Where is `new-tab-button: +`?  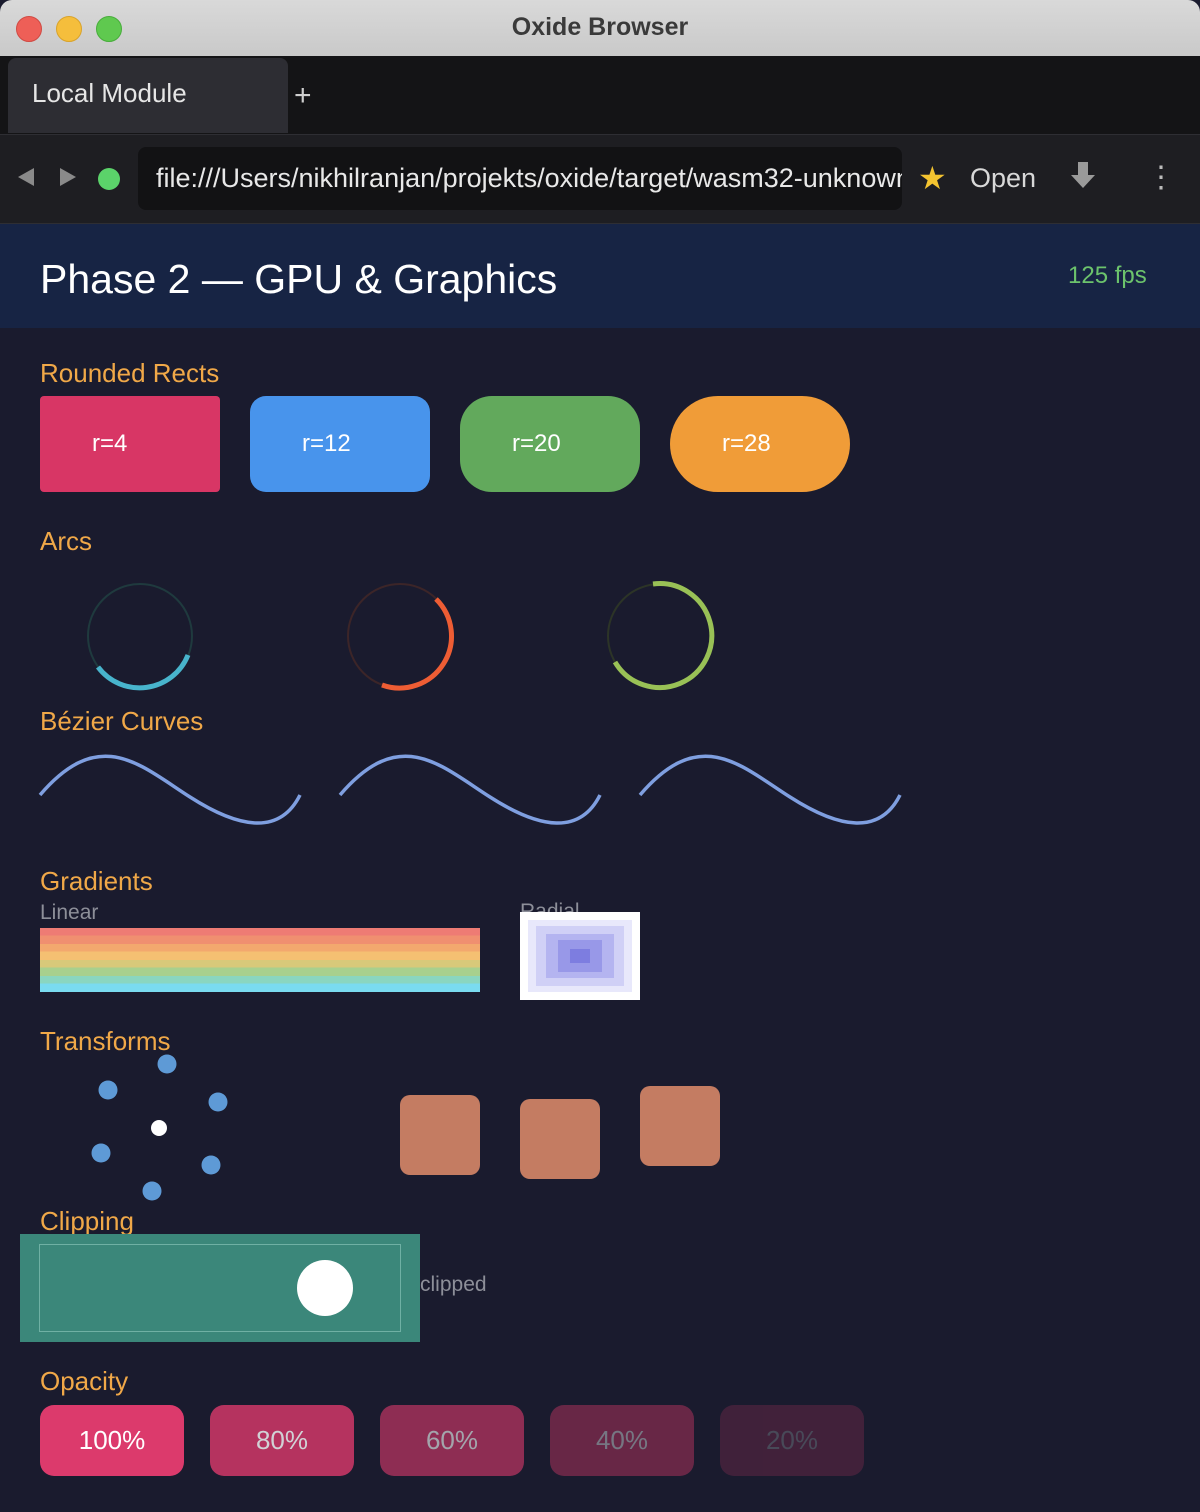 new-tab-button: + is located at coordinates (303, 96).